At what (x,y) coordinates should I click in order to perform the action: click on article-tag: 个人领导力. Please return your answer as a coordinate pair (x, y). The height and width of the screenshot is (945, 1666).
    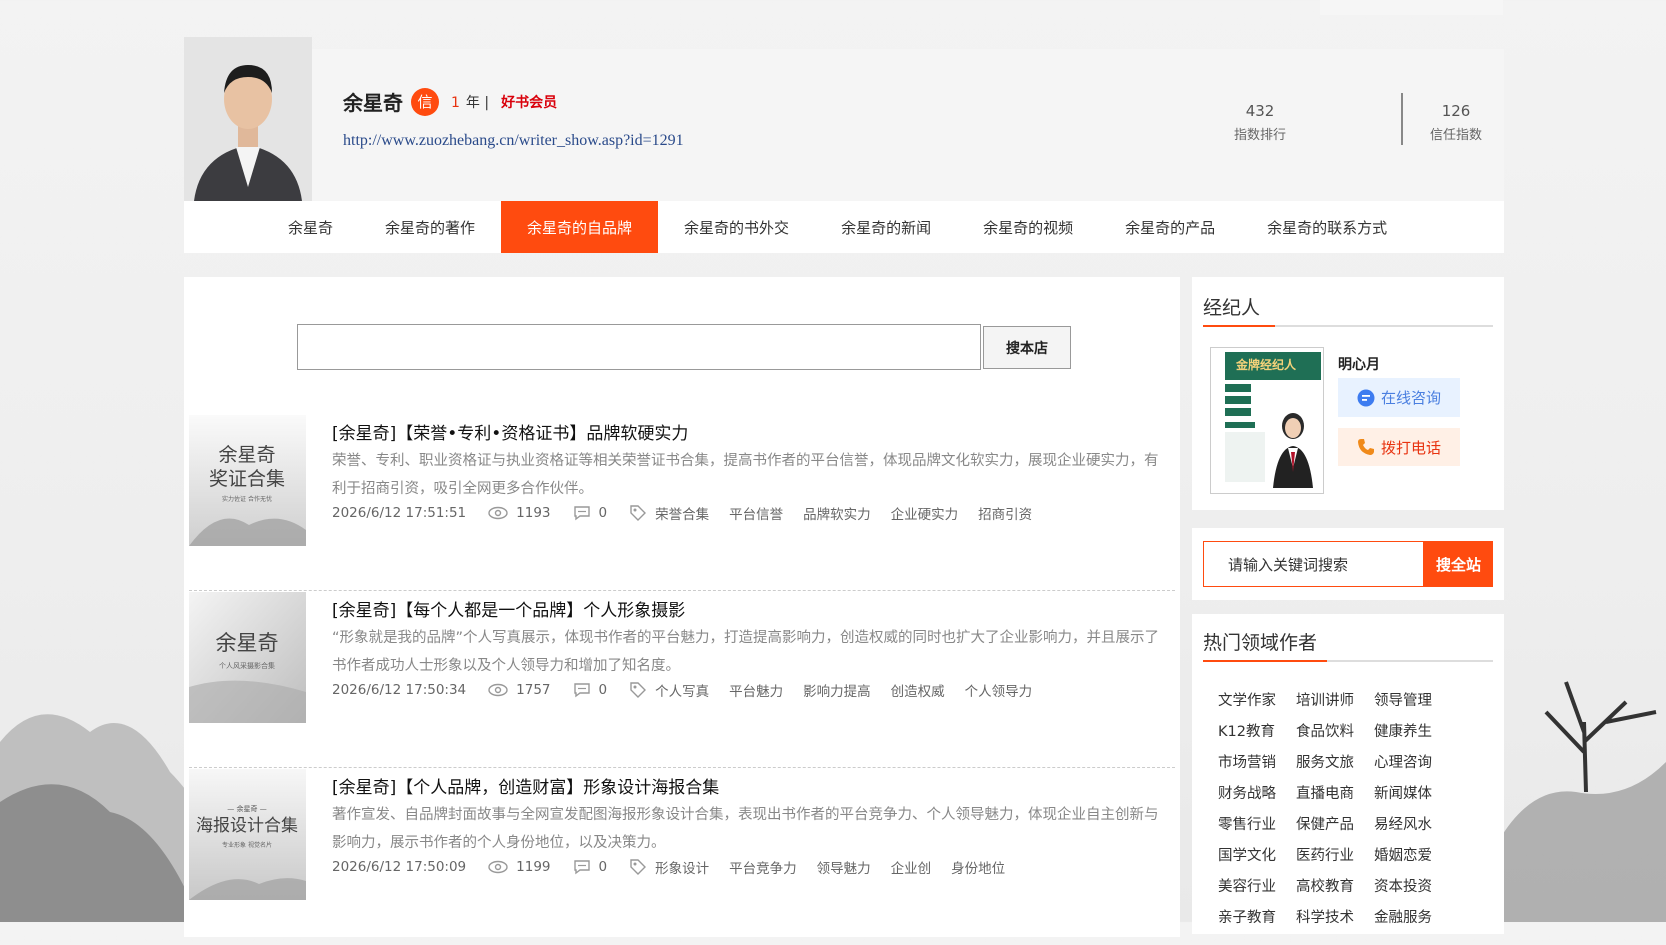
    Looking at the image, I should click on (999, 690).